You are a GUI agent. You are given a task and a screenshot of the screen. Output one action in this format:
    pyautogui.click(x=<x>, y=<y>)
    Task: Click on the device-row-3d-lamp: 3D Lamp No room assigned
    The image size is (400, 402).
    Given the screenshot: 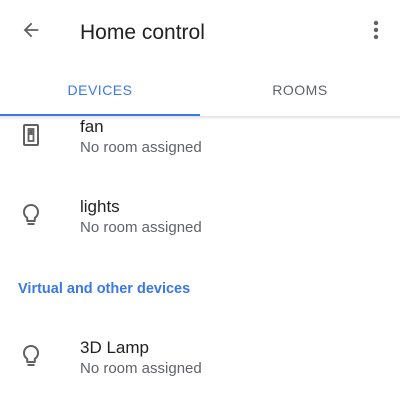 What is the action you would take?
    pyautogui.click(x=200, y=365)
    